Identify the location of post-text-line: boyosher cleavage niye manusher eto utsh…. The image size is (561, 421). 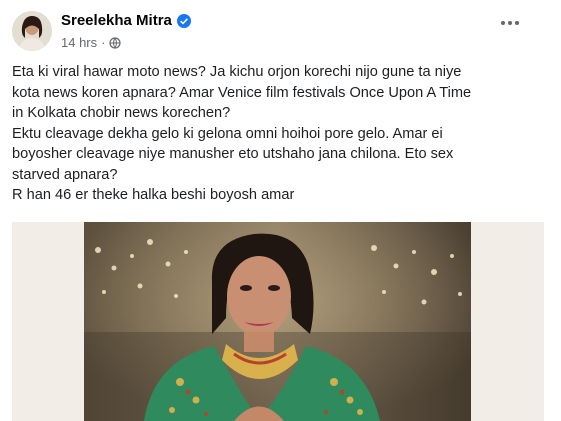
(233, 154).